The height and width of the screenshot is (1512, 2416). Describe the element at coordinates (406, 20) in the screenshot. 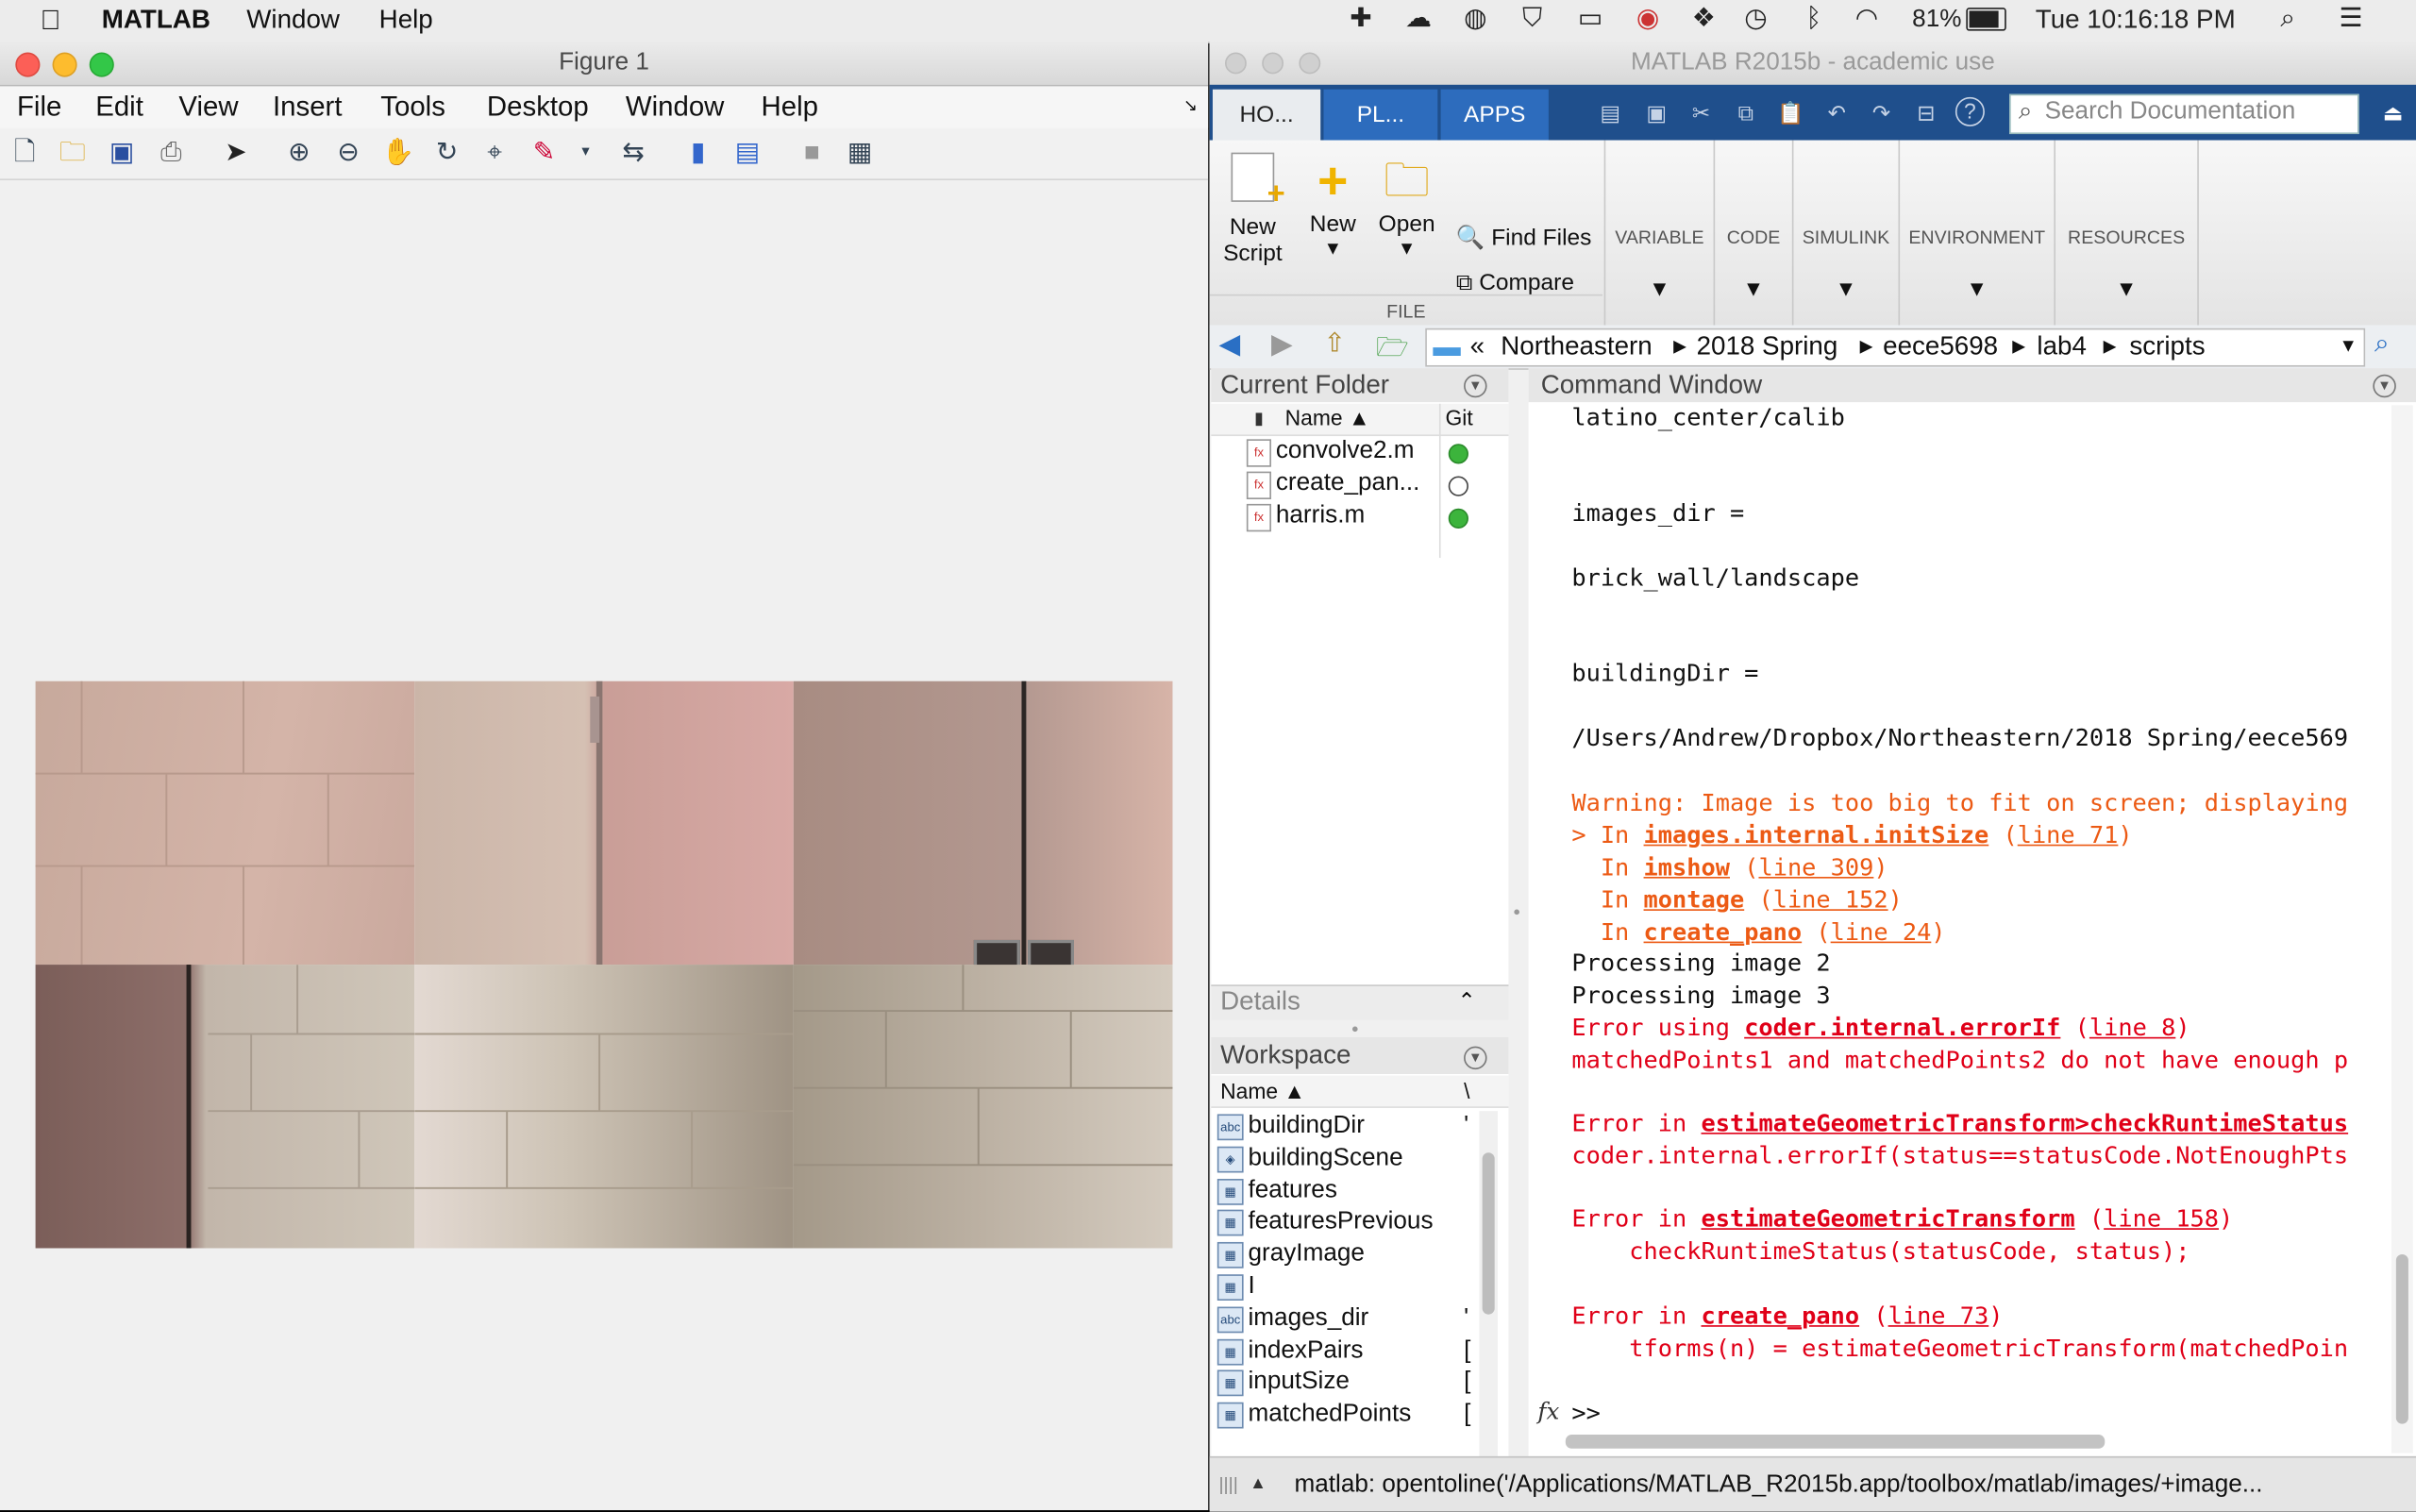

I see `help-menu: Help` at that location.